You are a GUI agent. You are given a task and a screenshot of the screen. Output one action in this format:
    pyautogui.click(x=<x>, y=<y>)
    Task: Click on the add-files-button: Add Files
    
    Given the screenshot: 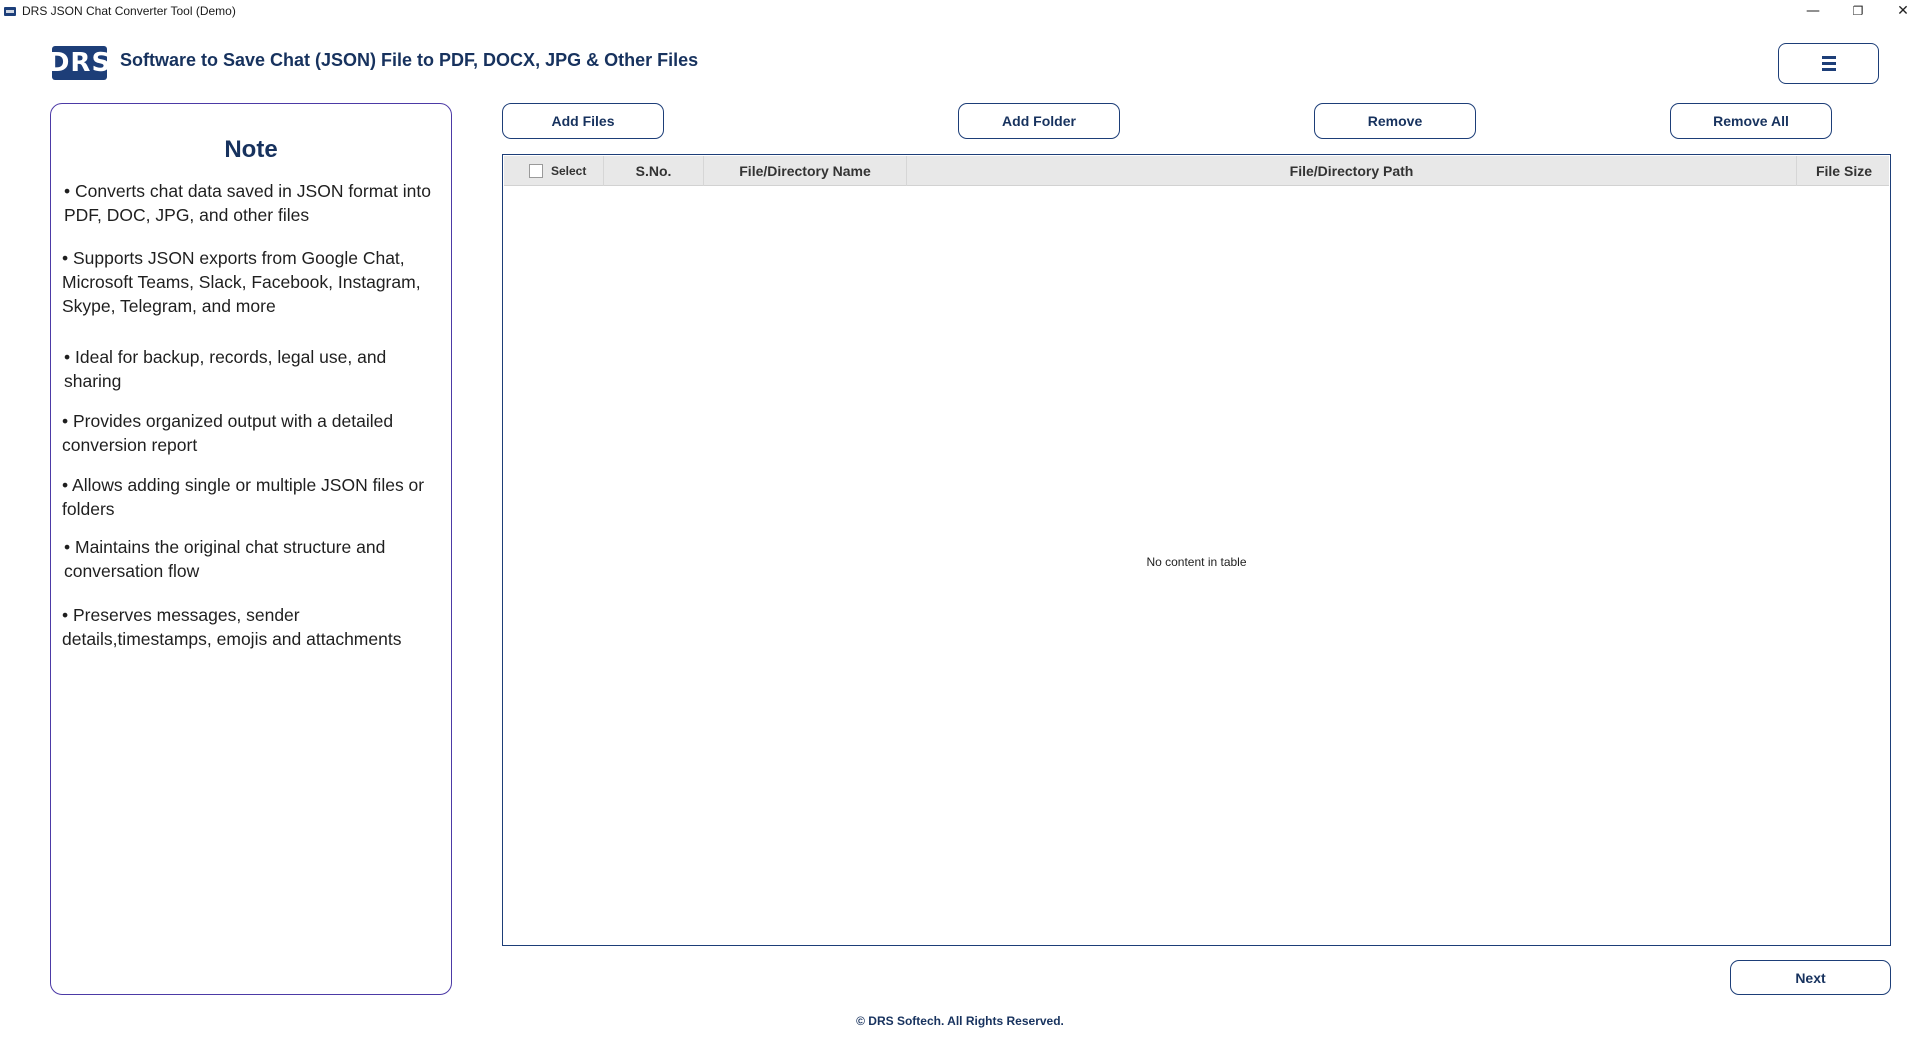 What is the action you would take?
    pyautogui.click(x=583, y=121)
    